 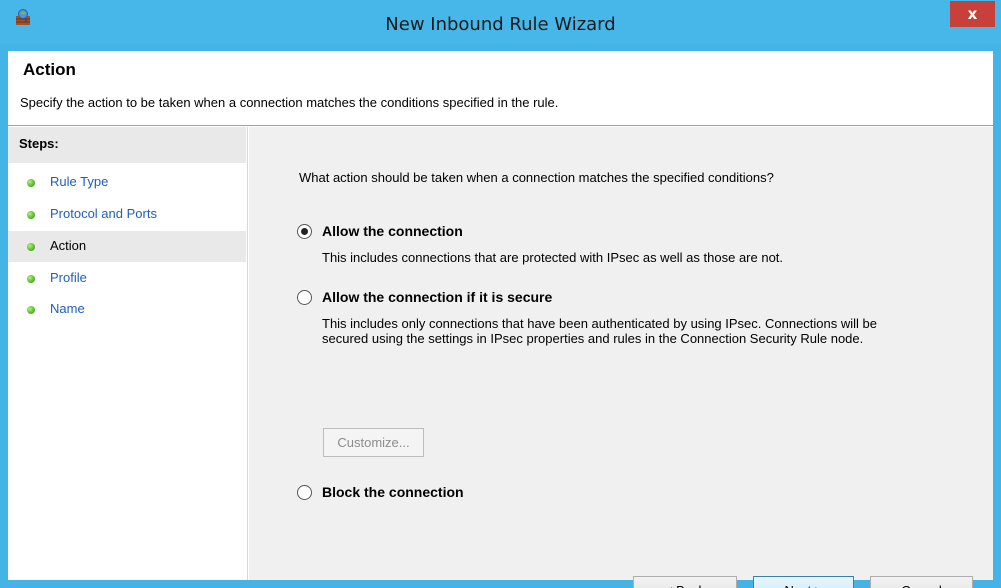 What do you see at coordinates (437, 297) in the screenshot?
I see `allow-if-secure-label: Allow the connection if it is secure` at bounding box center [437, 297].